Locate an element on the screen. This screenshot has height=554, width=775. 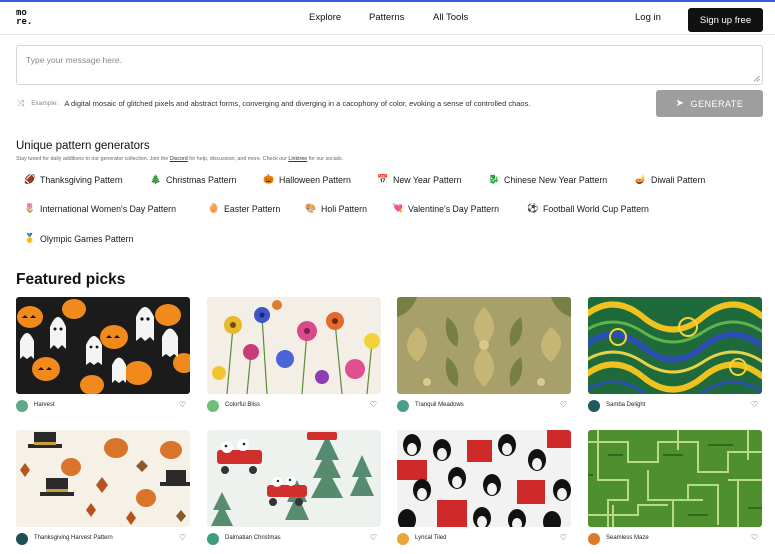
generator-label: New Year Pattern is located at coordinates (427, 179).